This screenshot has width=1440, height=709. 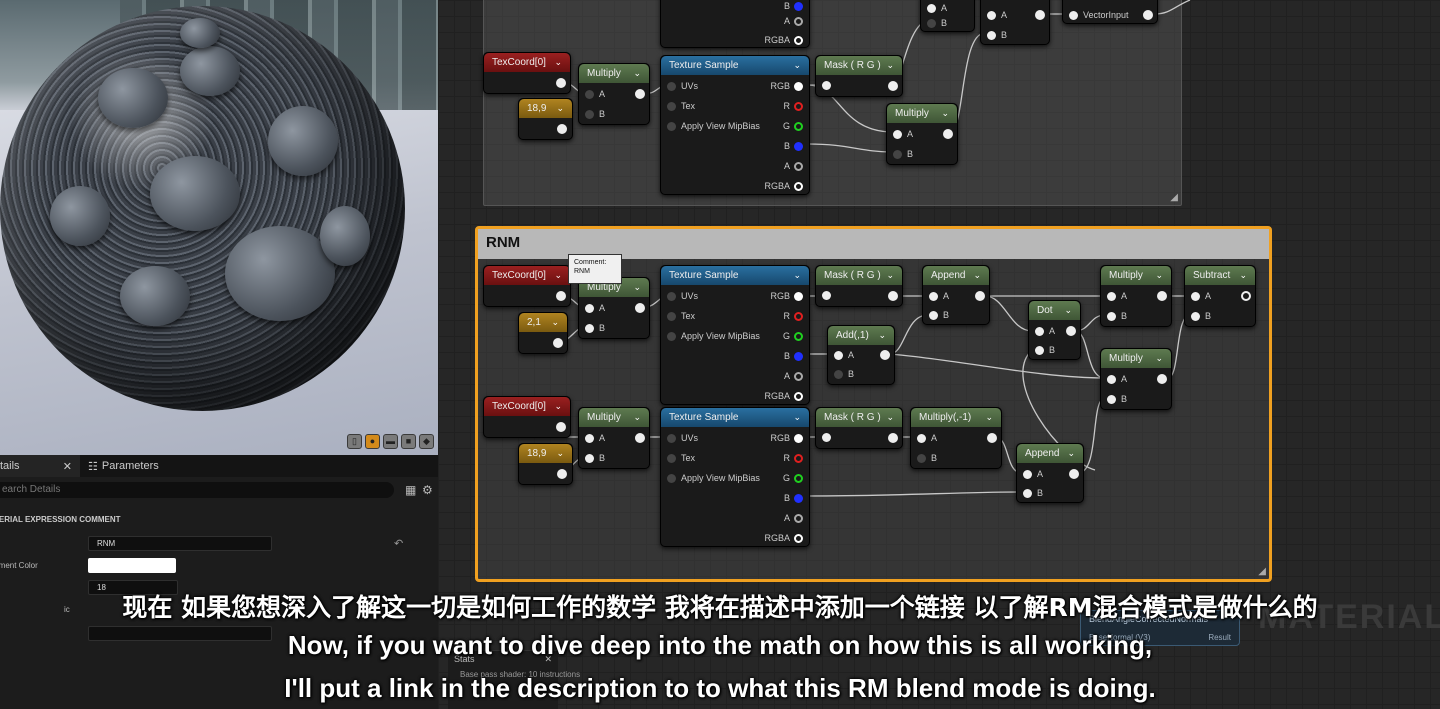 What do you see at coordinates (543, 333) in the screenshot?
I see `node-constant-rnm-1: 2,1 ⌄` at bounding box center [543, 333].